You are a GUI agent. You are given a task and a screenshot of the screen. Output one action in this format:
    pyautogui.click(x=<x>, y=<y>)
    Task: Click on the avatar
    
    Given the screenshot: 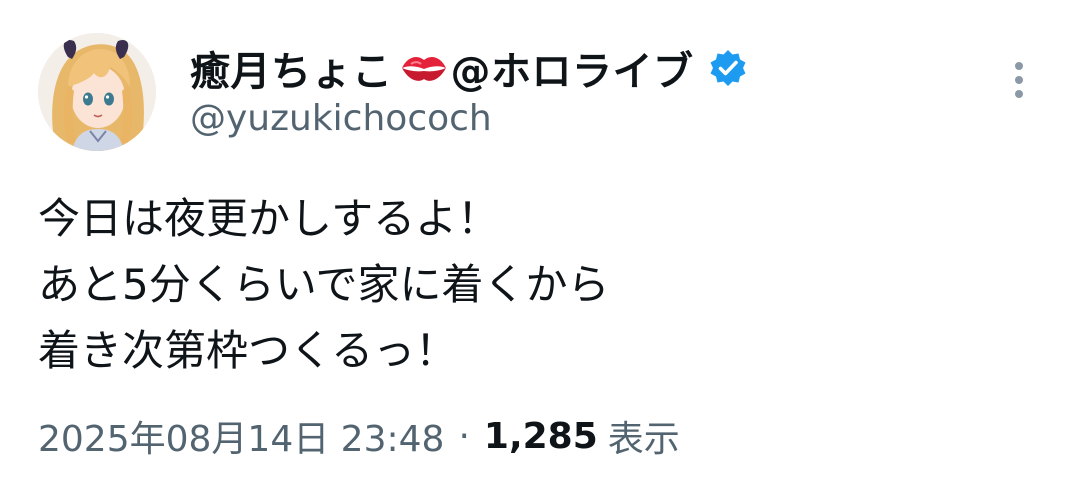 What is the action you would take?
    pyautogui.click(x=97, y=92)
    